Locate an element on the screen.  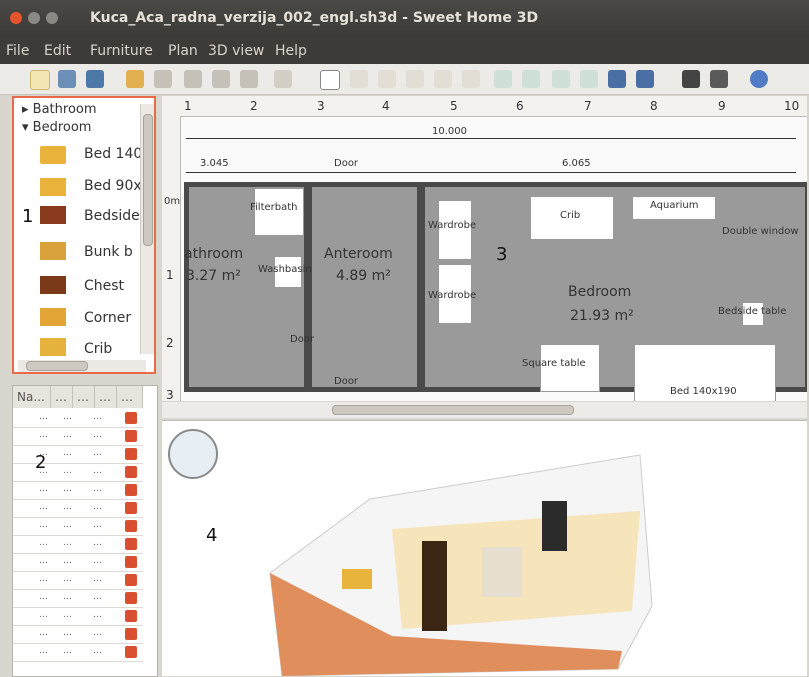
zoom-out-icon is located at coordinates (645, 79).